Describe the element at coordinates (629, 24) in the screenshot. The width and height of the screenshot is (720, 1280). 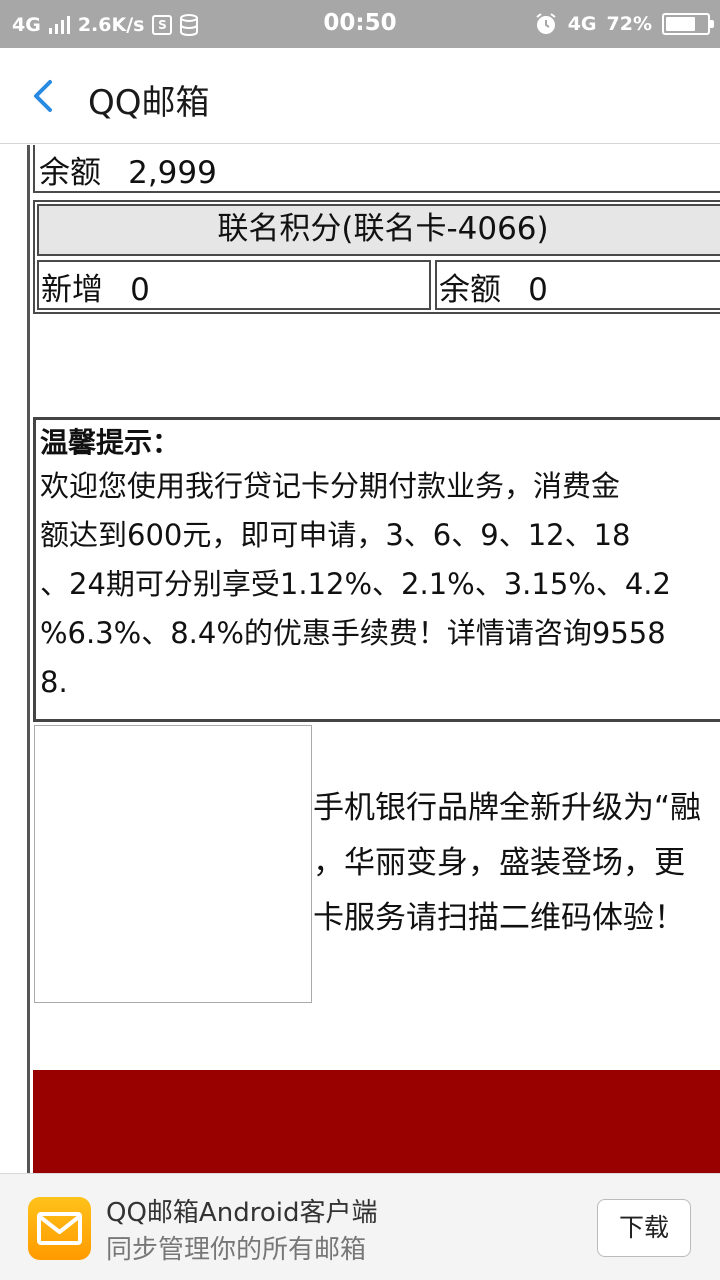
I see `battery-percent: 72%` at that location.